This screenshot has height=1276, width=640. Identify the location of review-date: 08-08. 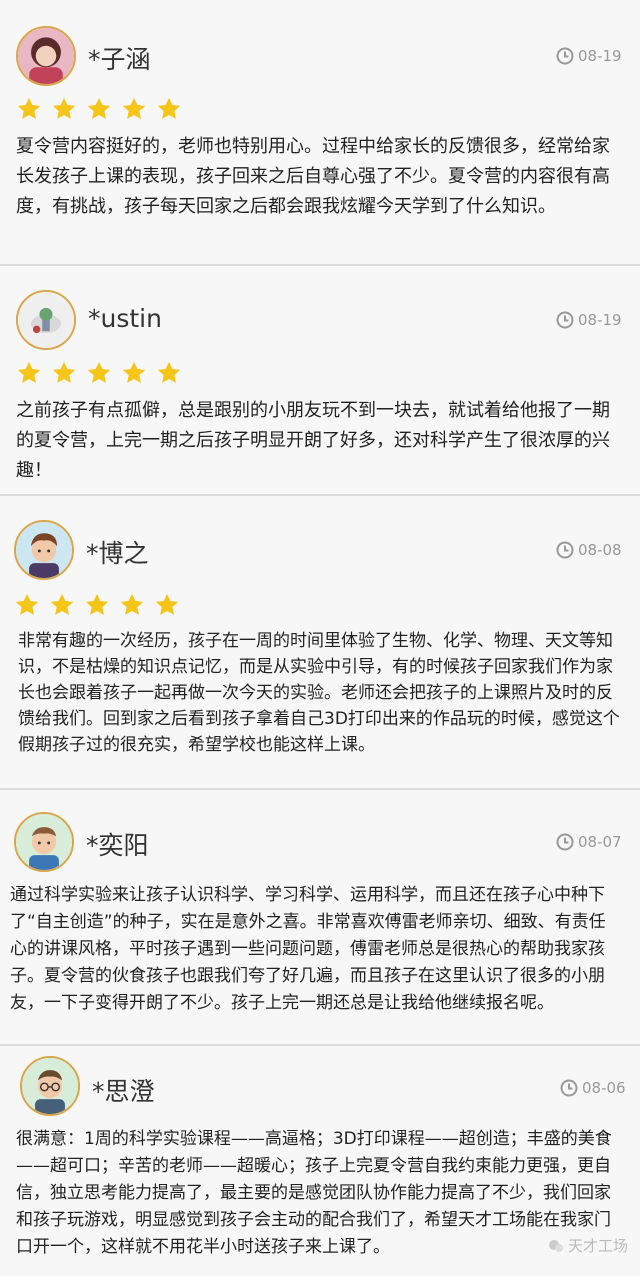
(589, 550).